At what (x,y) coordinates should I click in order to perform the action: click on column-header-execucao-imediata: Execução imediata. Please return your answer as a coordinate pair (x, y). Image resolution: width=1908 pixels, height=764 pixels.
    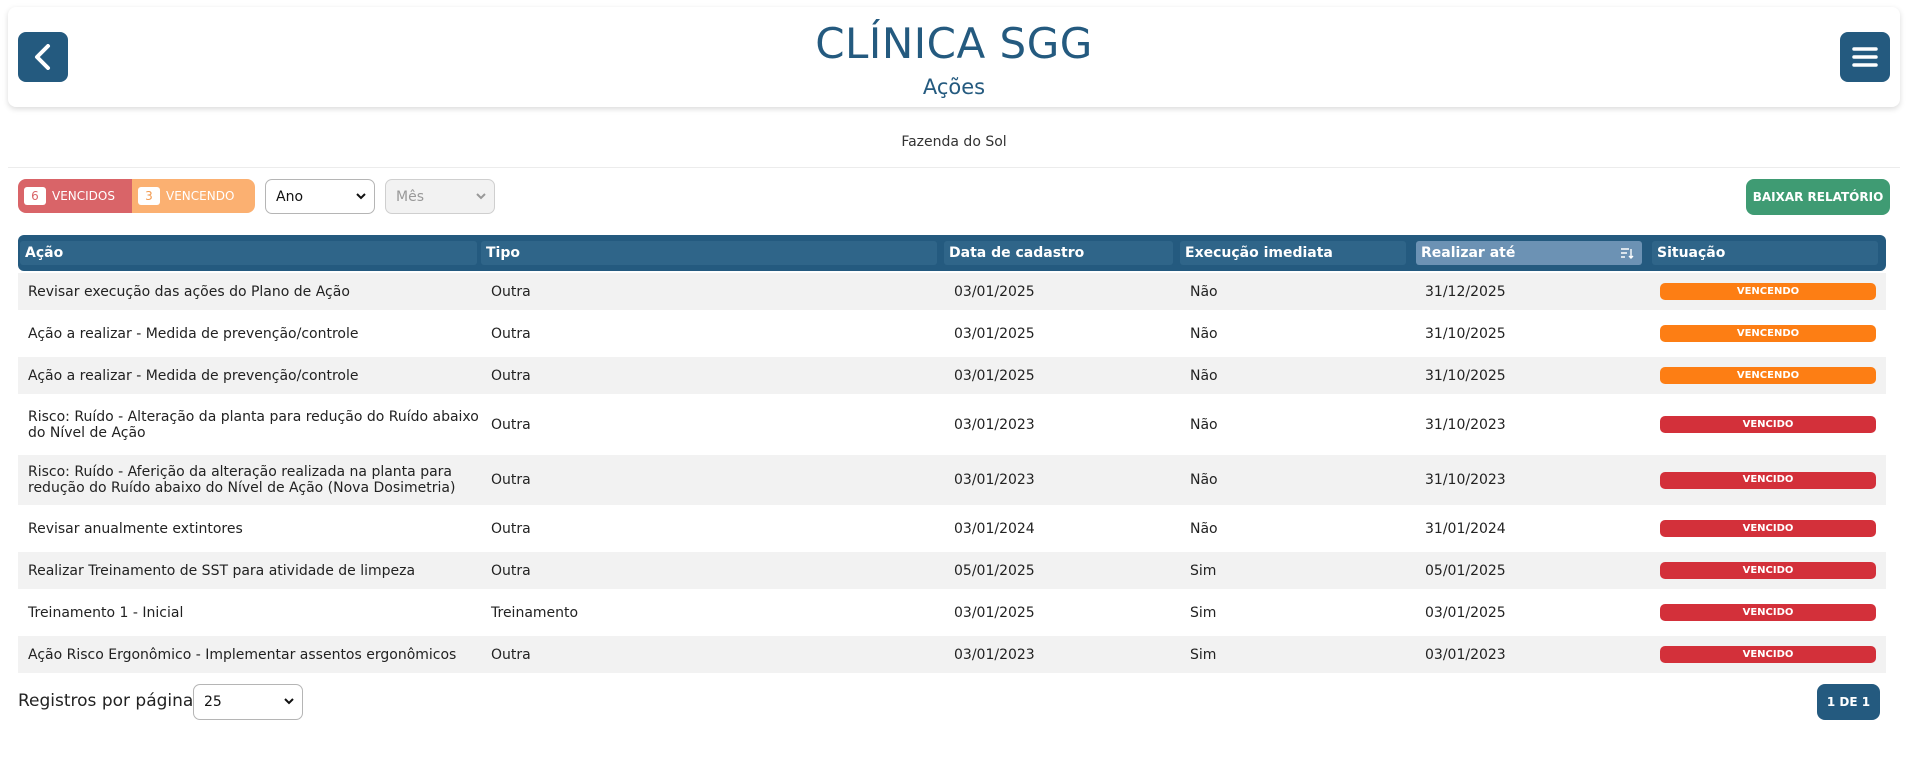
    Looking at the image, I should click on (1293, 253).